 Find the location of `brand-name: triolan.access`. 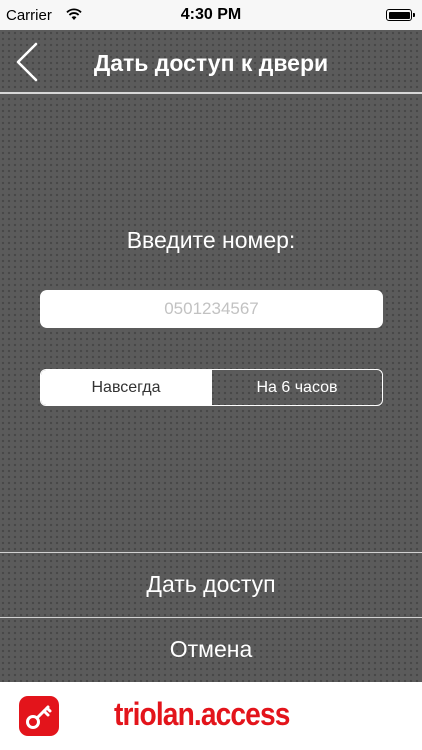

brand-name: triolan.access is located at coordinates (202, 714).